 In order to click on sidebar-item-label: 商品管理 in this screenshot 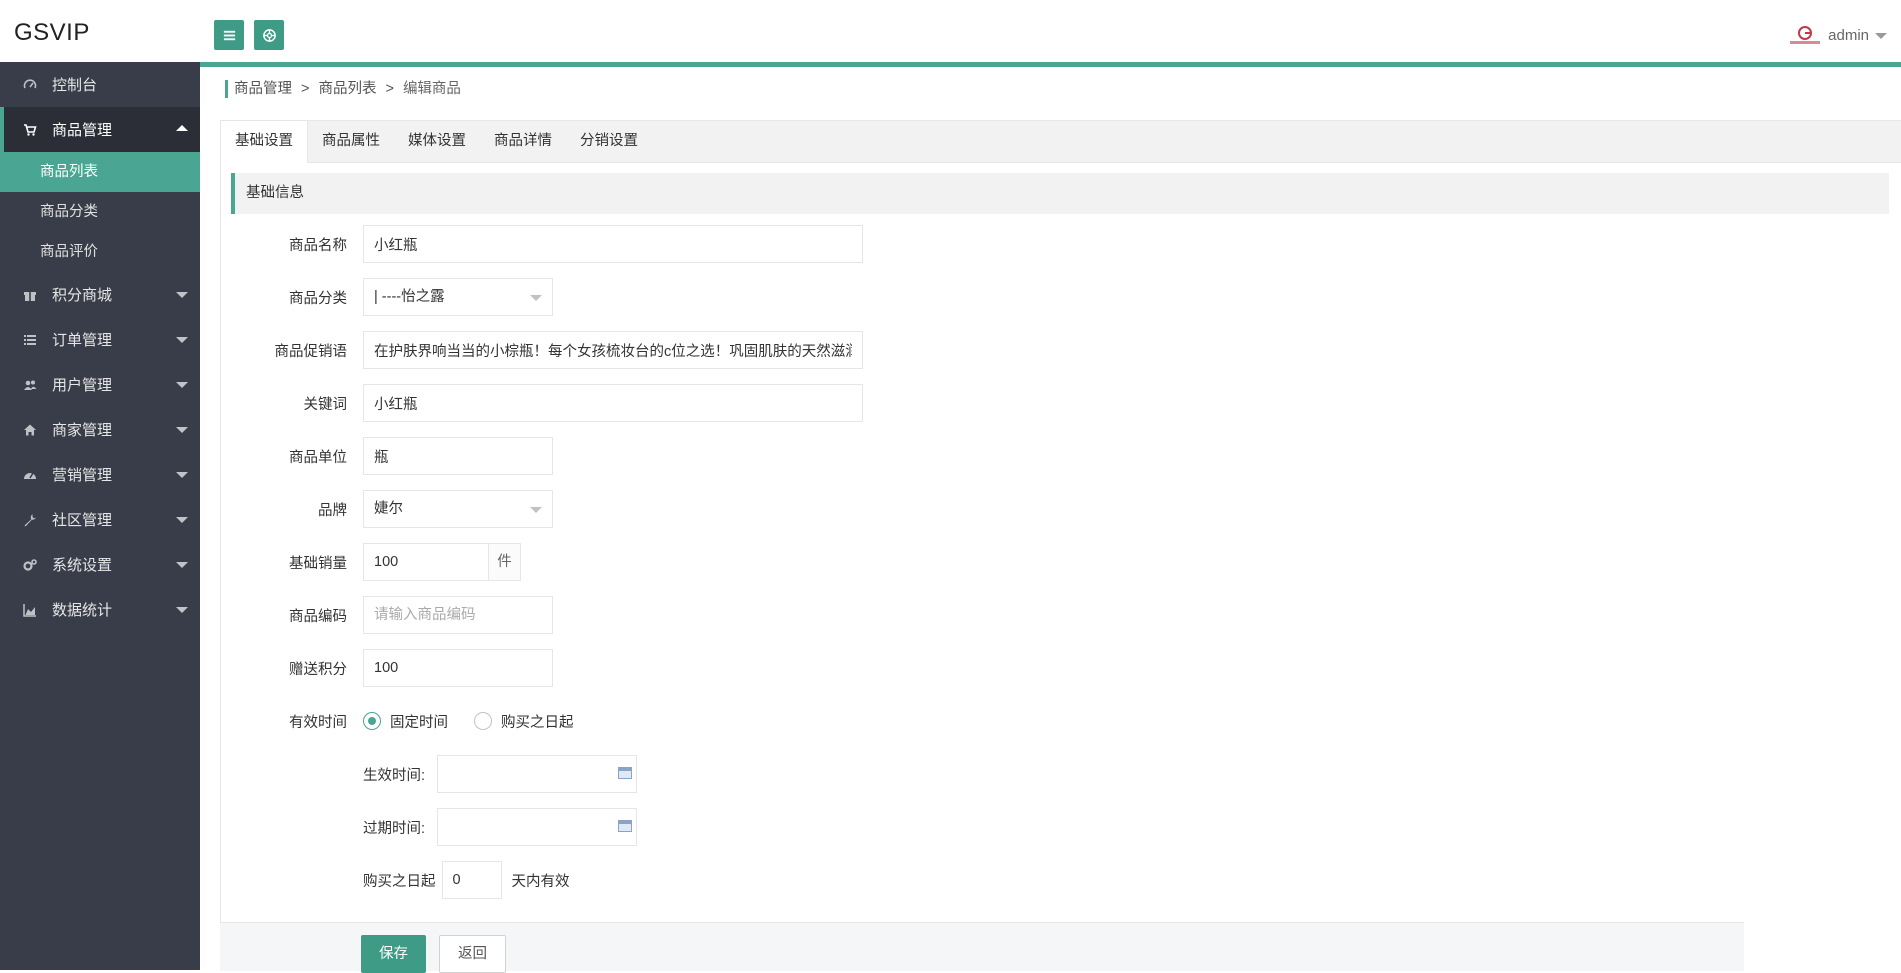, I will do `click(82, 130)`.